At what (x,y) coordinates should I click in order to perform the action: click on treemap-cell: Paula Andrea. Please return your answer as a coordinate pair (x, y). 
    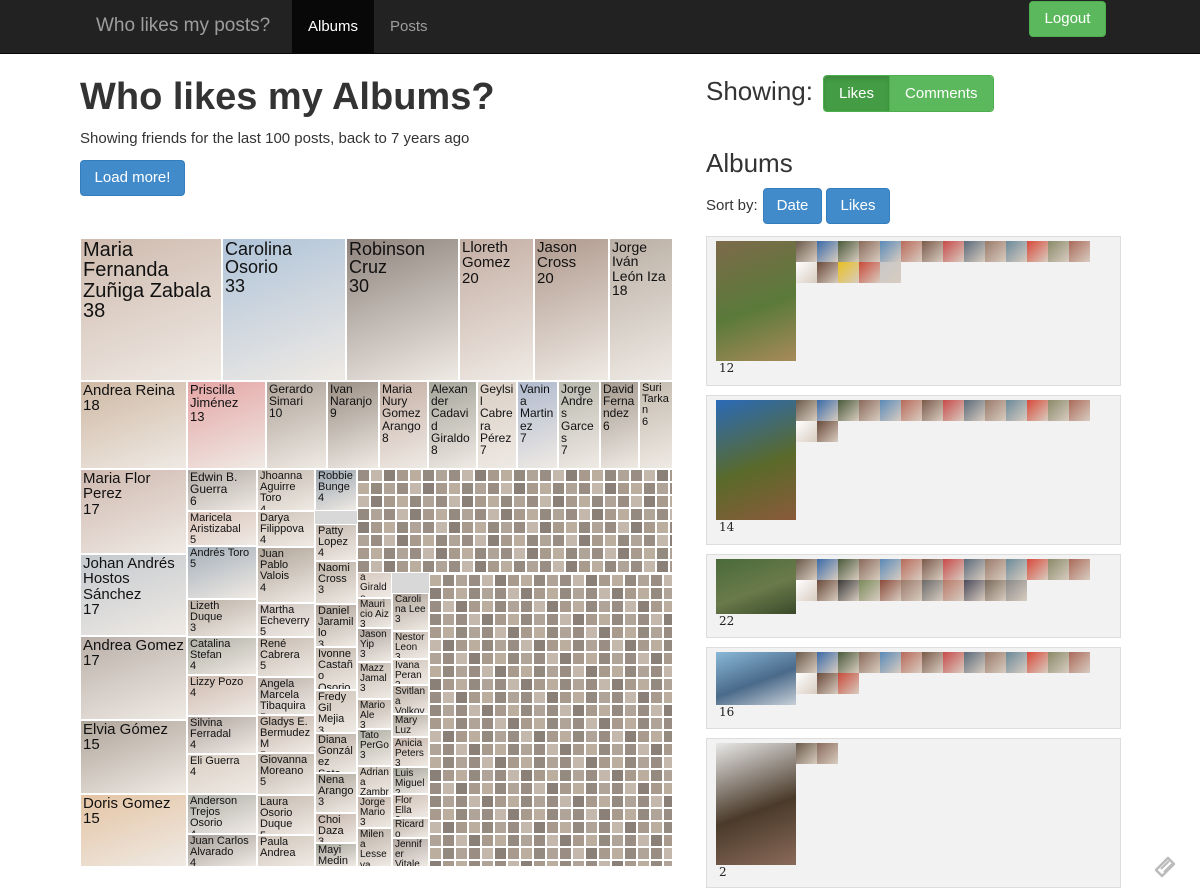
    Looking at the image, I should click on (286, 851).